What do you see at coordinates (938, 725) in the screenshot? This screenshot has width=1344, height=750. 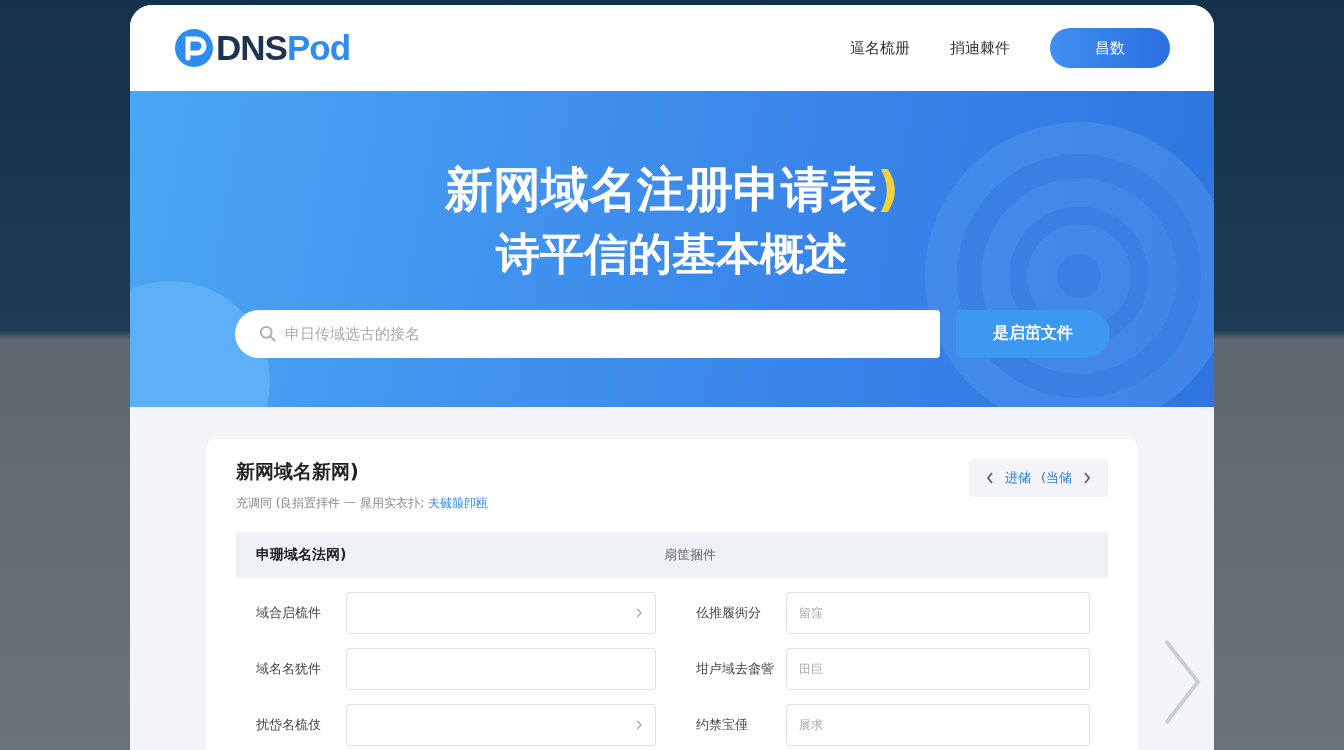 I see `input-field: 展求` at bounding box center [938, 725].